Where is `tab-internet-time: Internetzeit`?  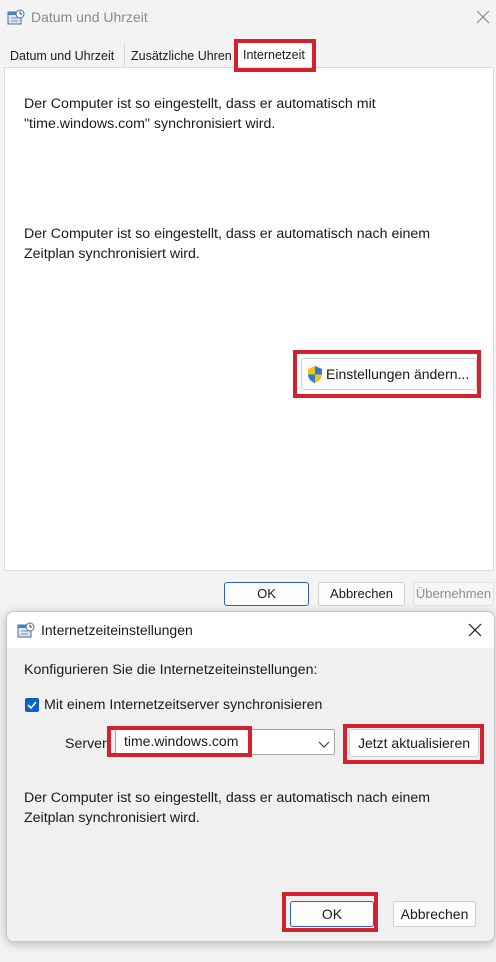
tab-internet-time: Internetzeit is located at coordinates (274, 54).